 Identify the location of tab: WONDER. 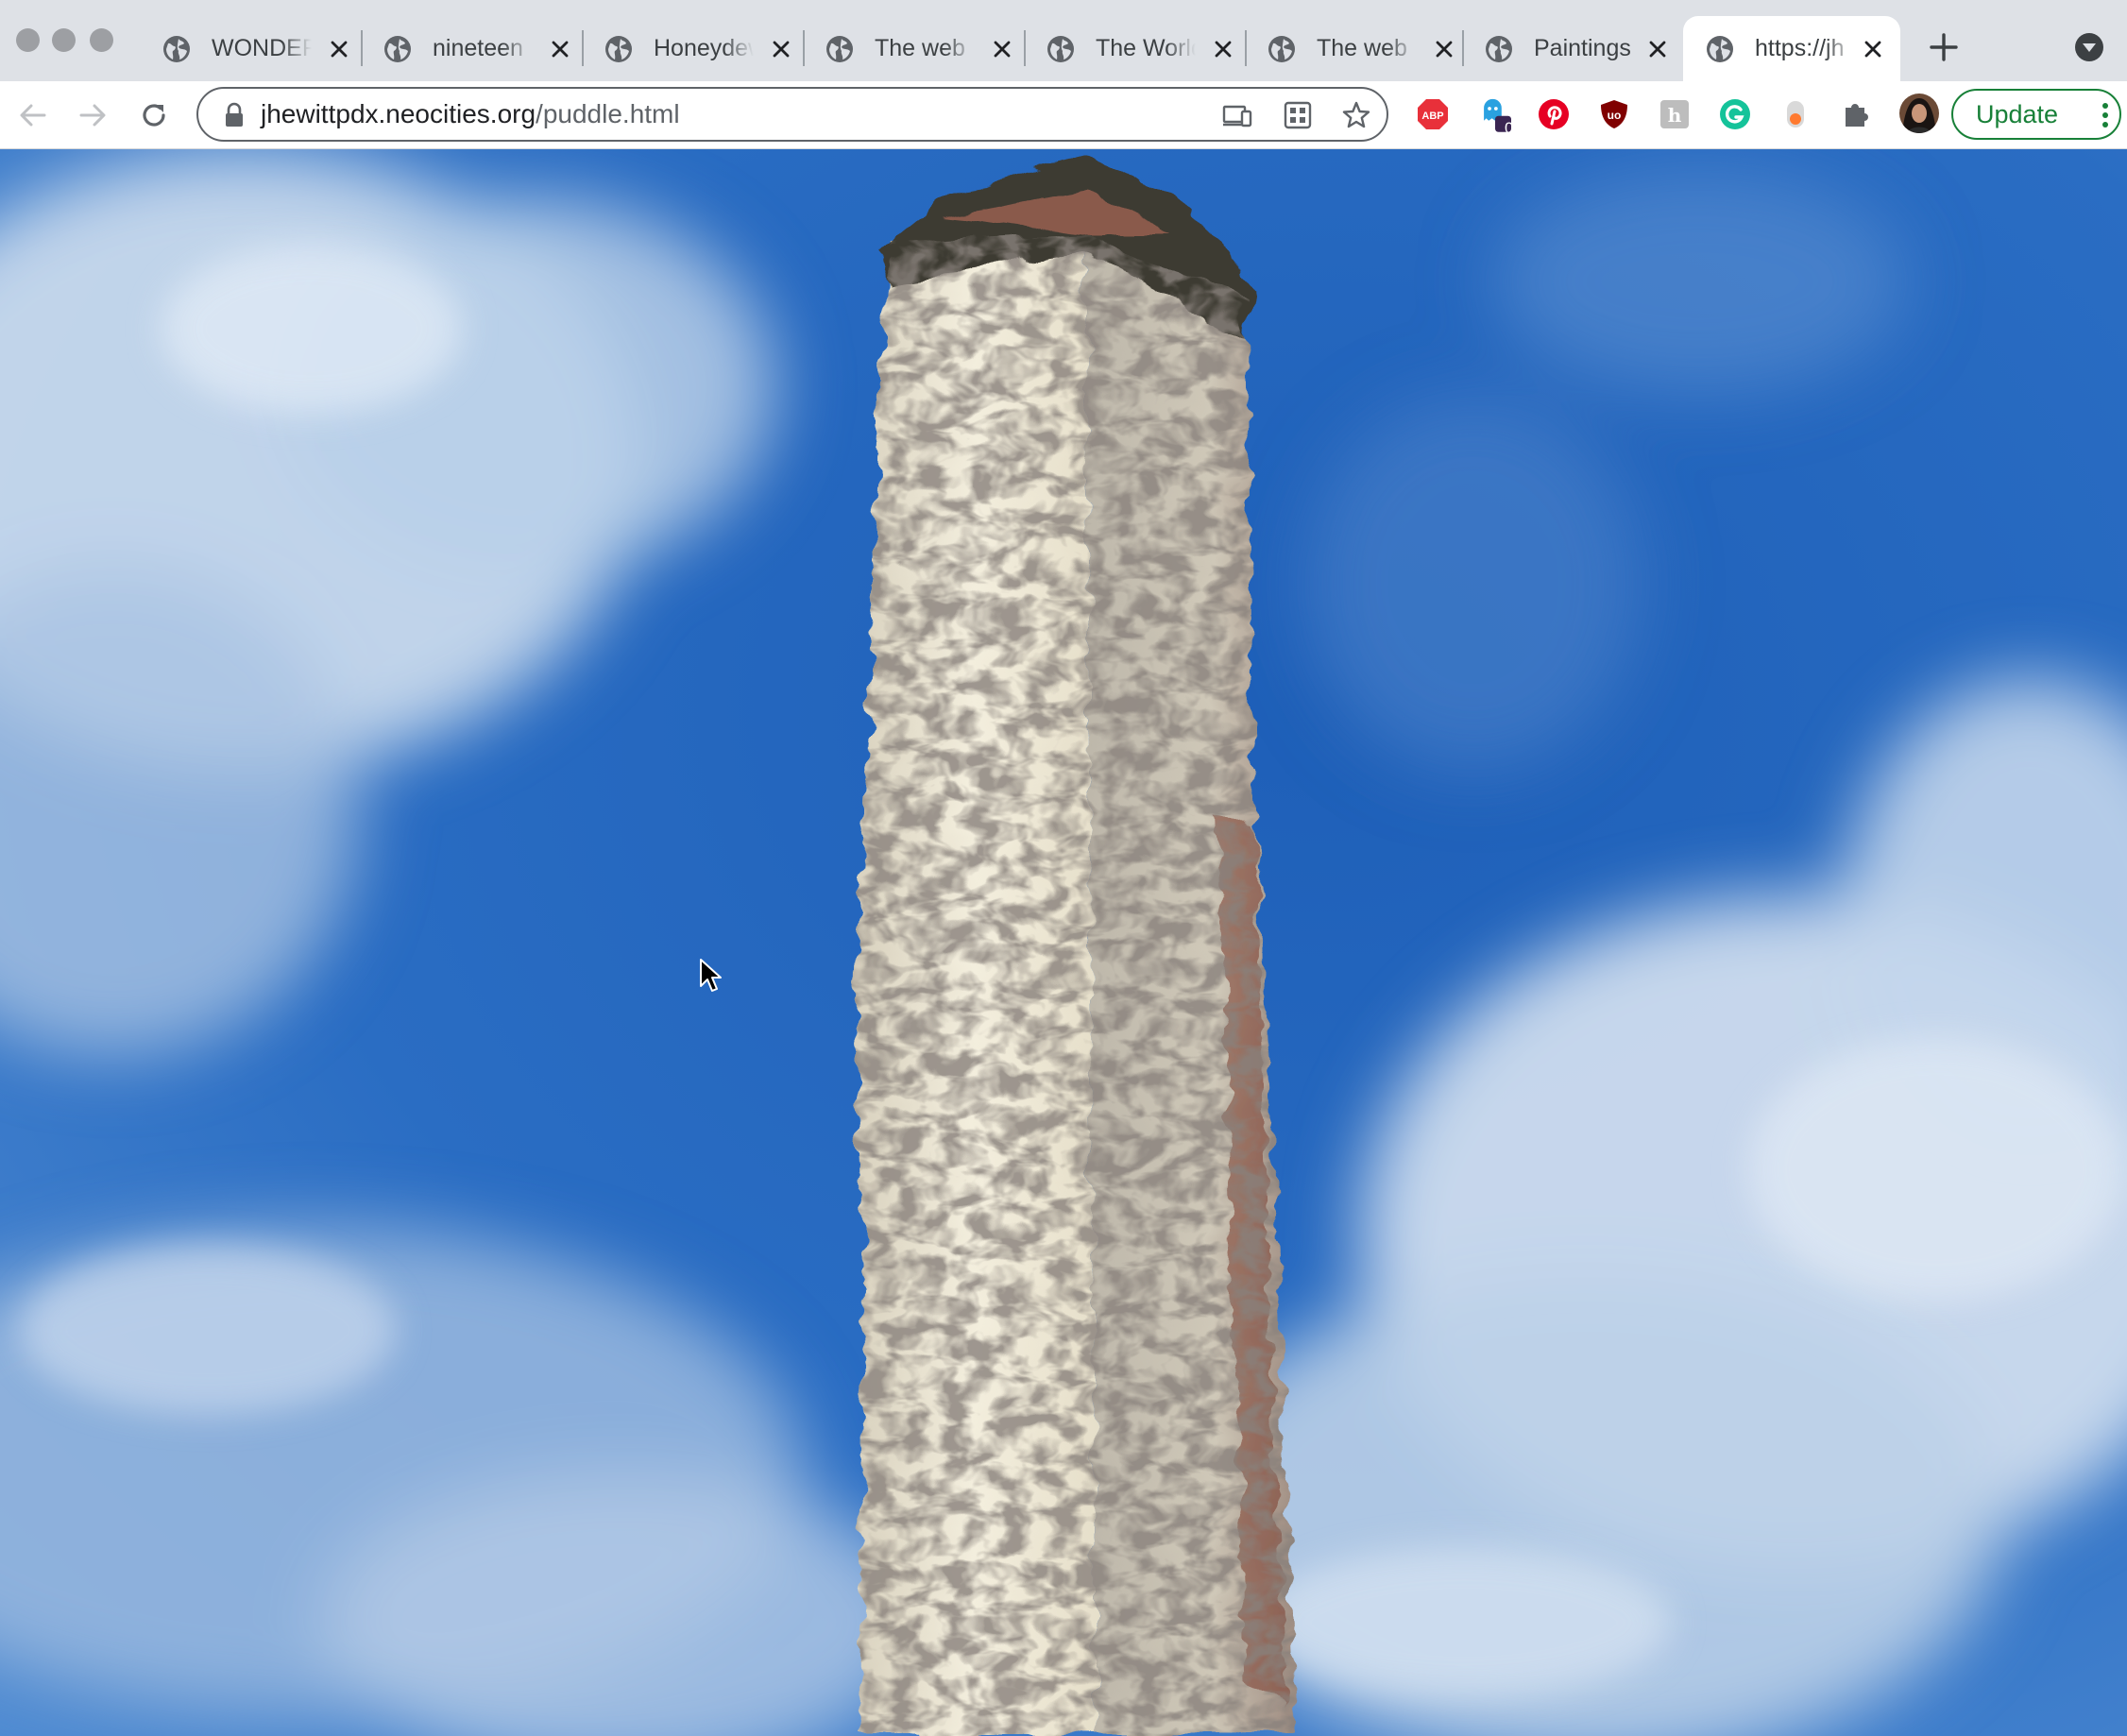
(256, 49).